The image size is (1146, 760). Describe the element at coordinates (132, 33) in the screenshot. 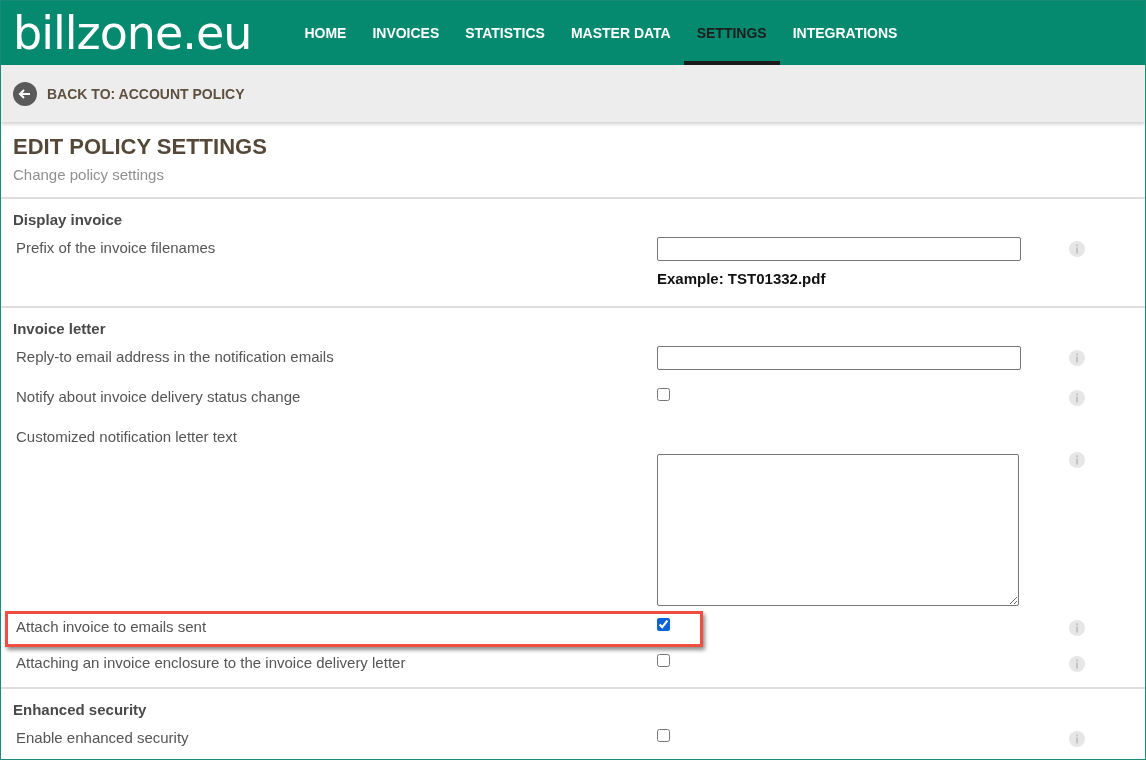

I see `logo: billzone.eu` at that location.